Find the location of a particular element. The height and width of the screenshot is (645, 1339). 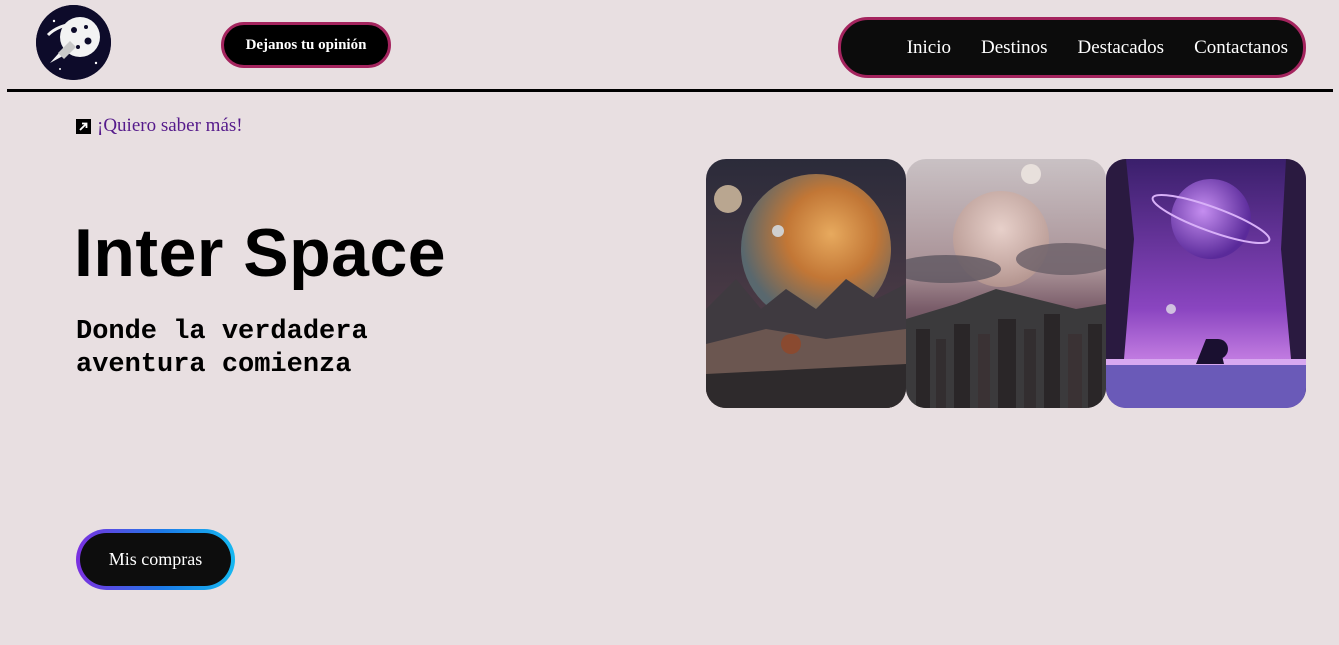

page-title: Inter Space is located at coordinates (260, 253).